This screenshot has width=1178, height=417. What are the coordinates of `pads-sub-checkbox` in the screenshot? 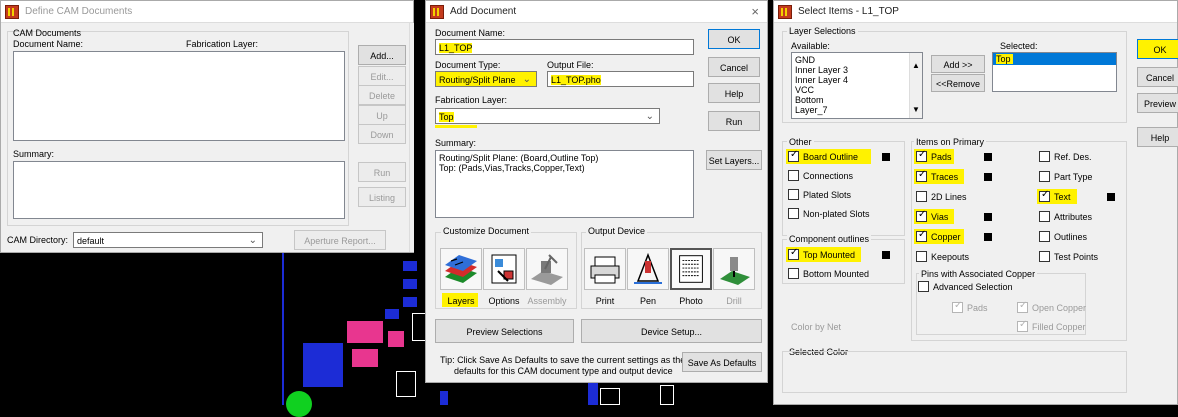 It's located at (957, 306).